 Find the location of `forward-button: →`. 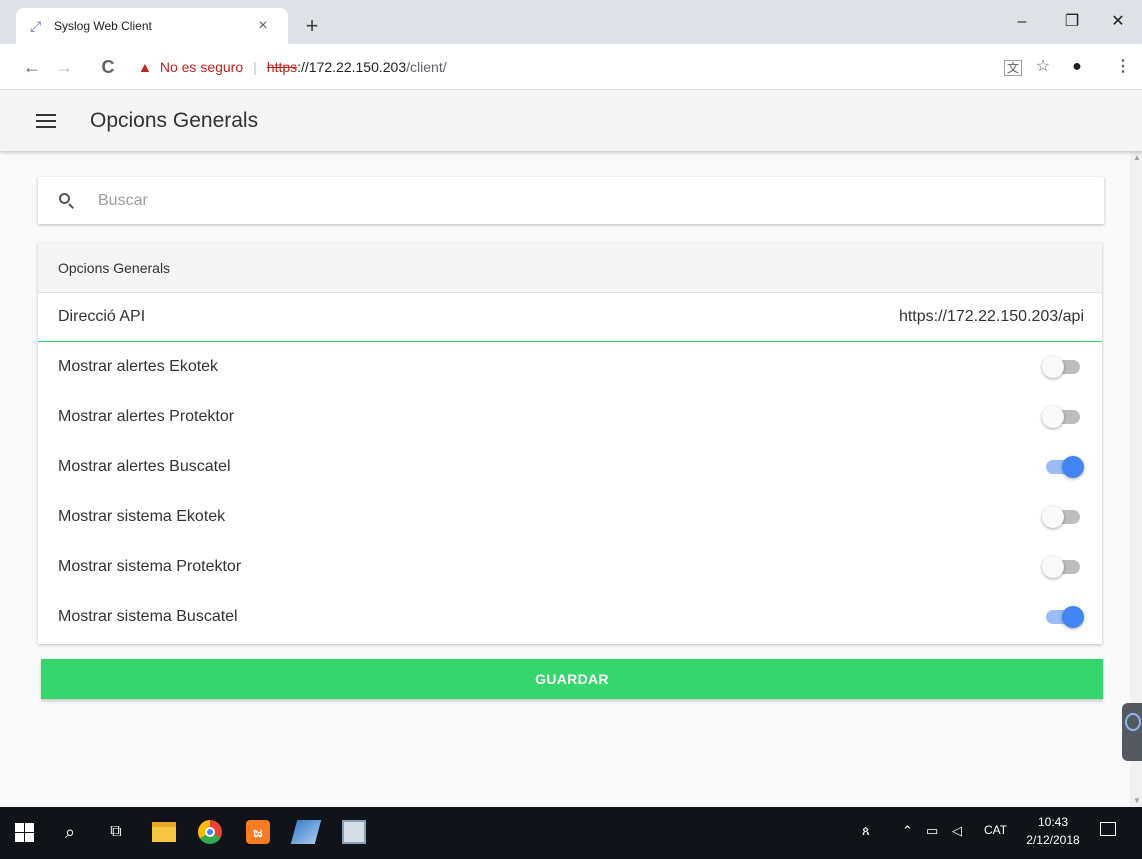

forward-button: → is located at coordinates (64, 67).